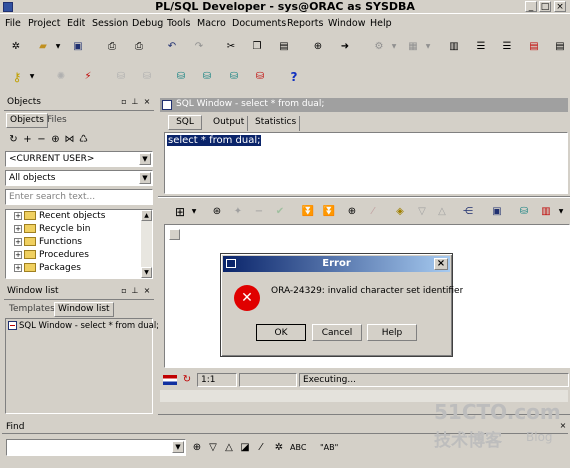 This screenshot has height=468, width=570. I want to click on minimize-button: _, so click(531, 6).